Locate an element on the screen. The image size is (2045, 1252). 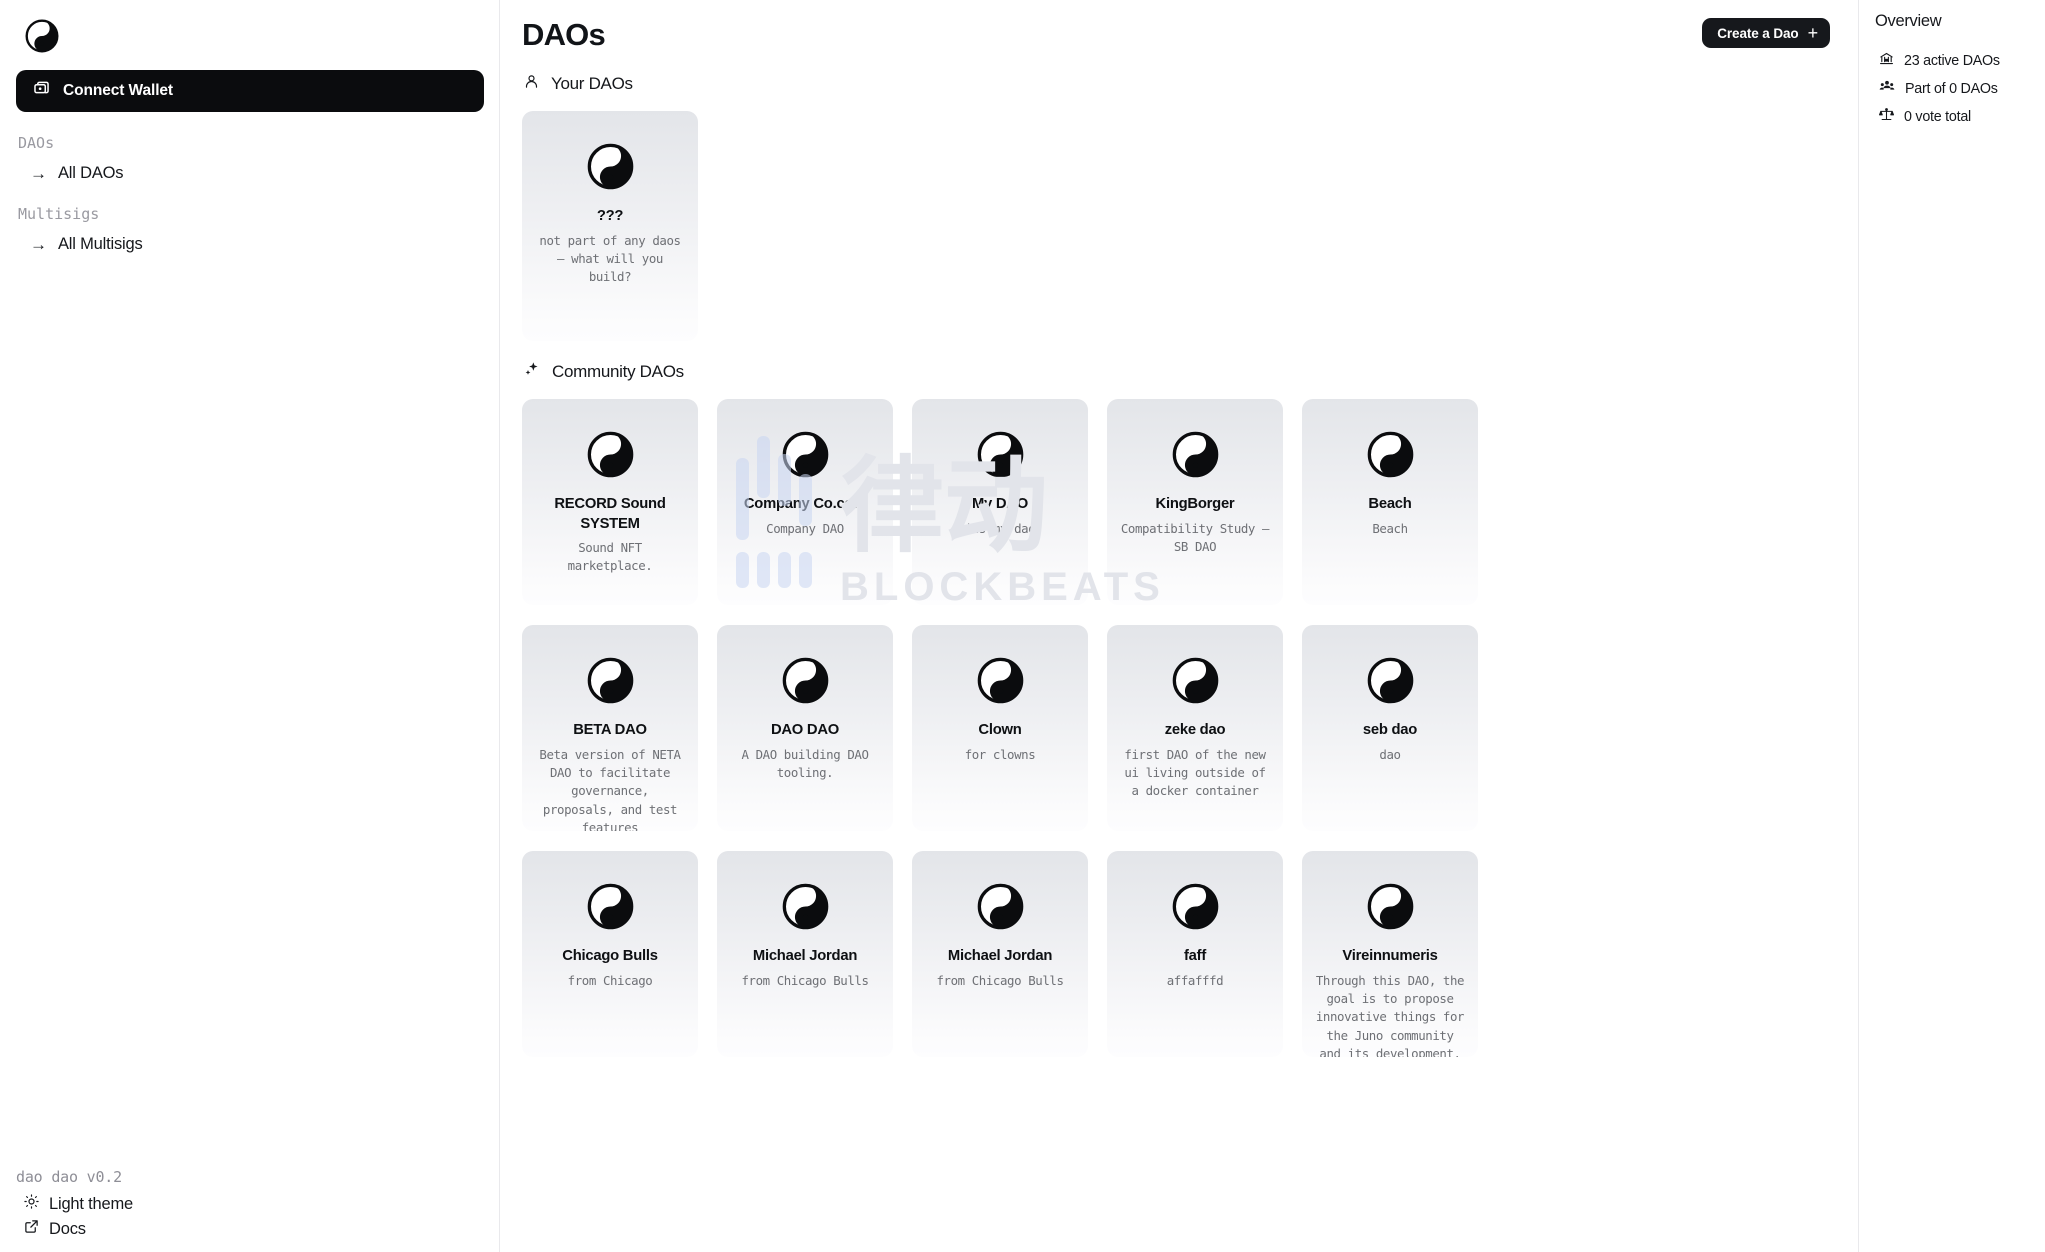
docs-link: Docs is located at coordinates (78, 1229).